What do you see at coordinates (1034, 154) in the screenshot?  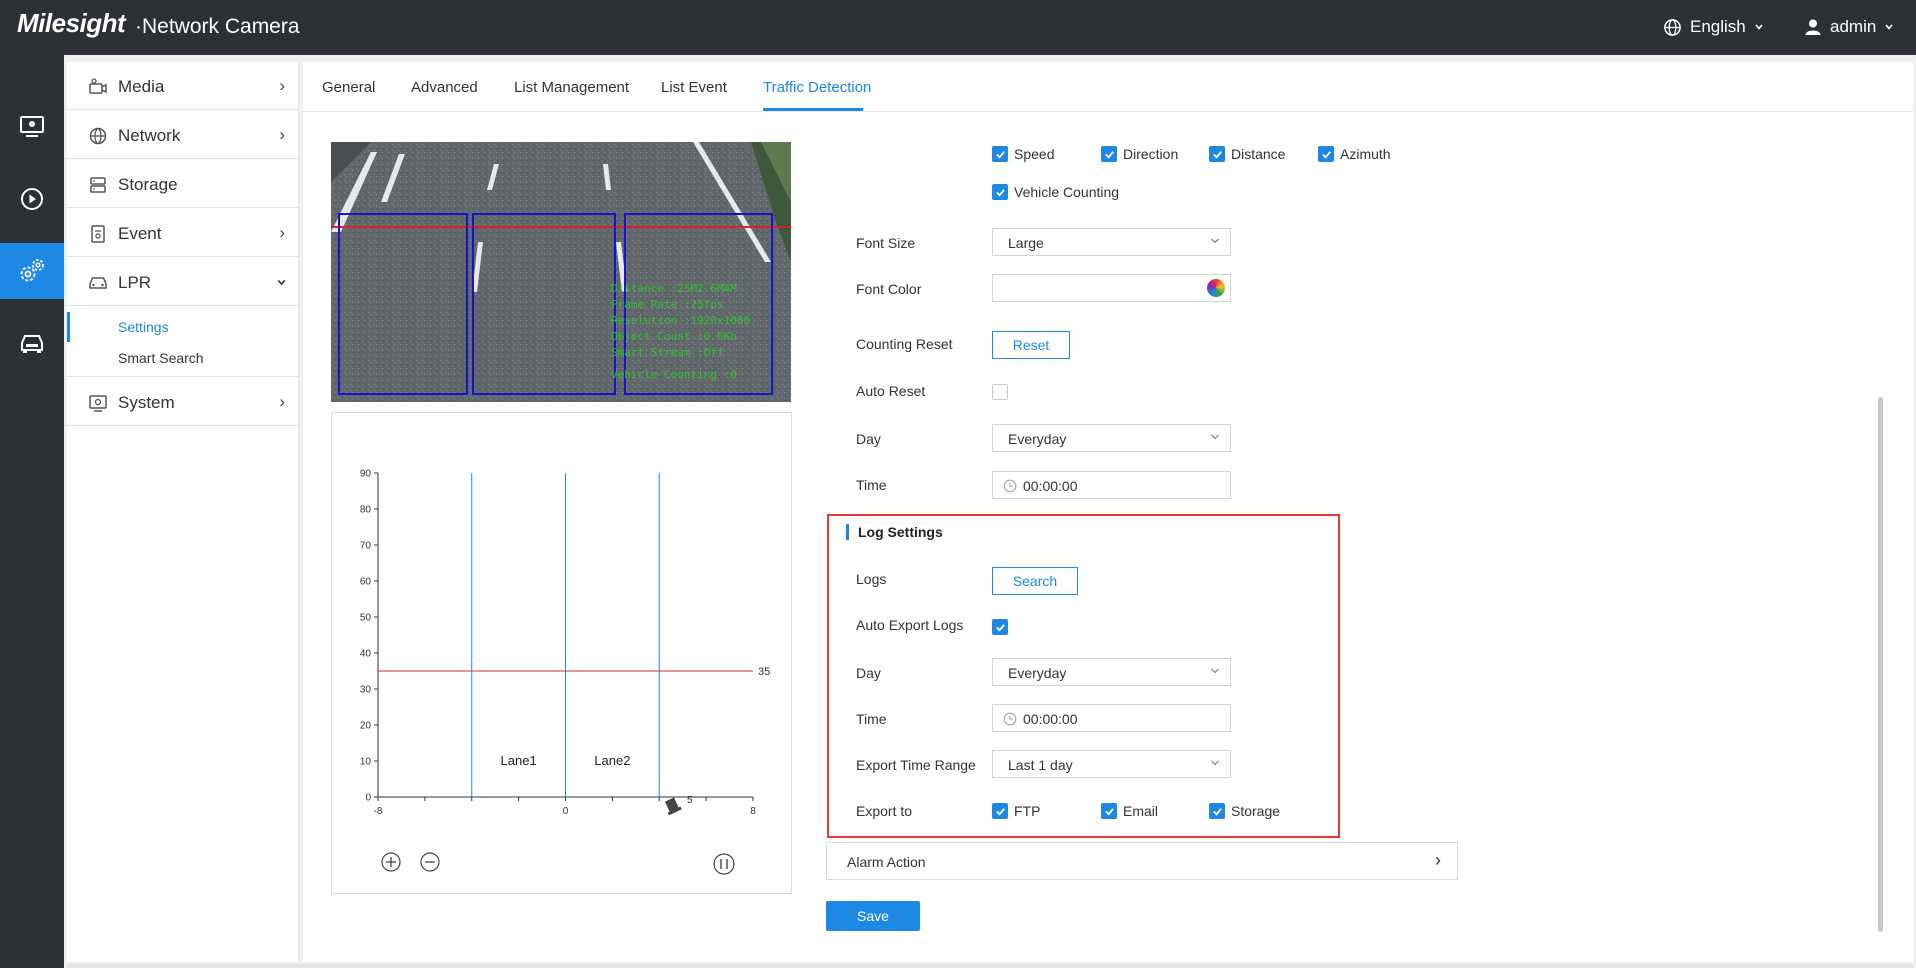 I see `speed-label: Speed` at bounding box center [1034, 154].